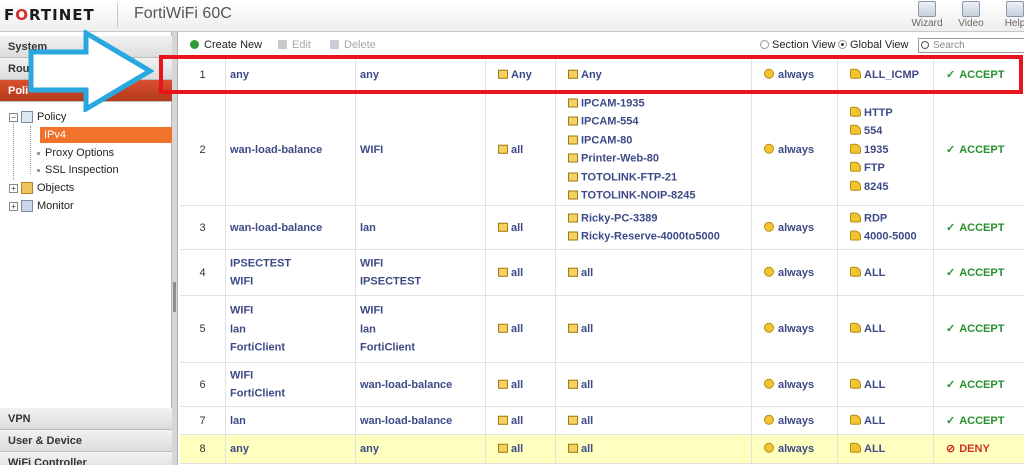  I want to click on destination-address: Ricky-PC-3389 Ricky-Reserve-4000to5000, so click(654, 227).